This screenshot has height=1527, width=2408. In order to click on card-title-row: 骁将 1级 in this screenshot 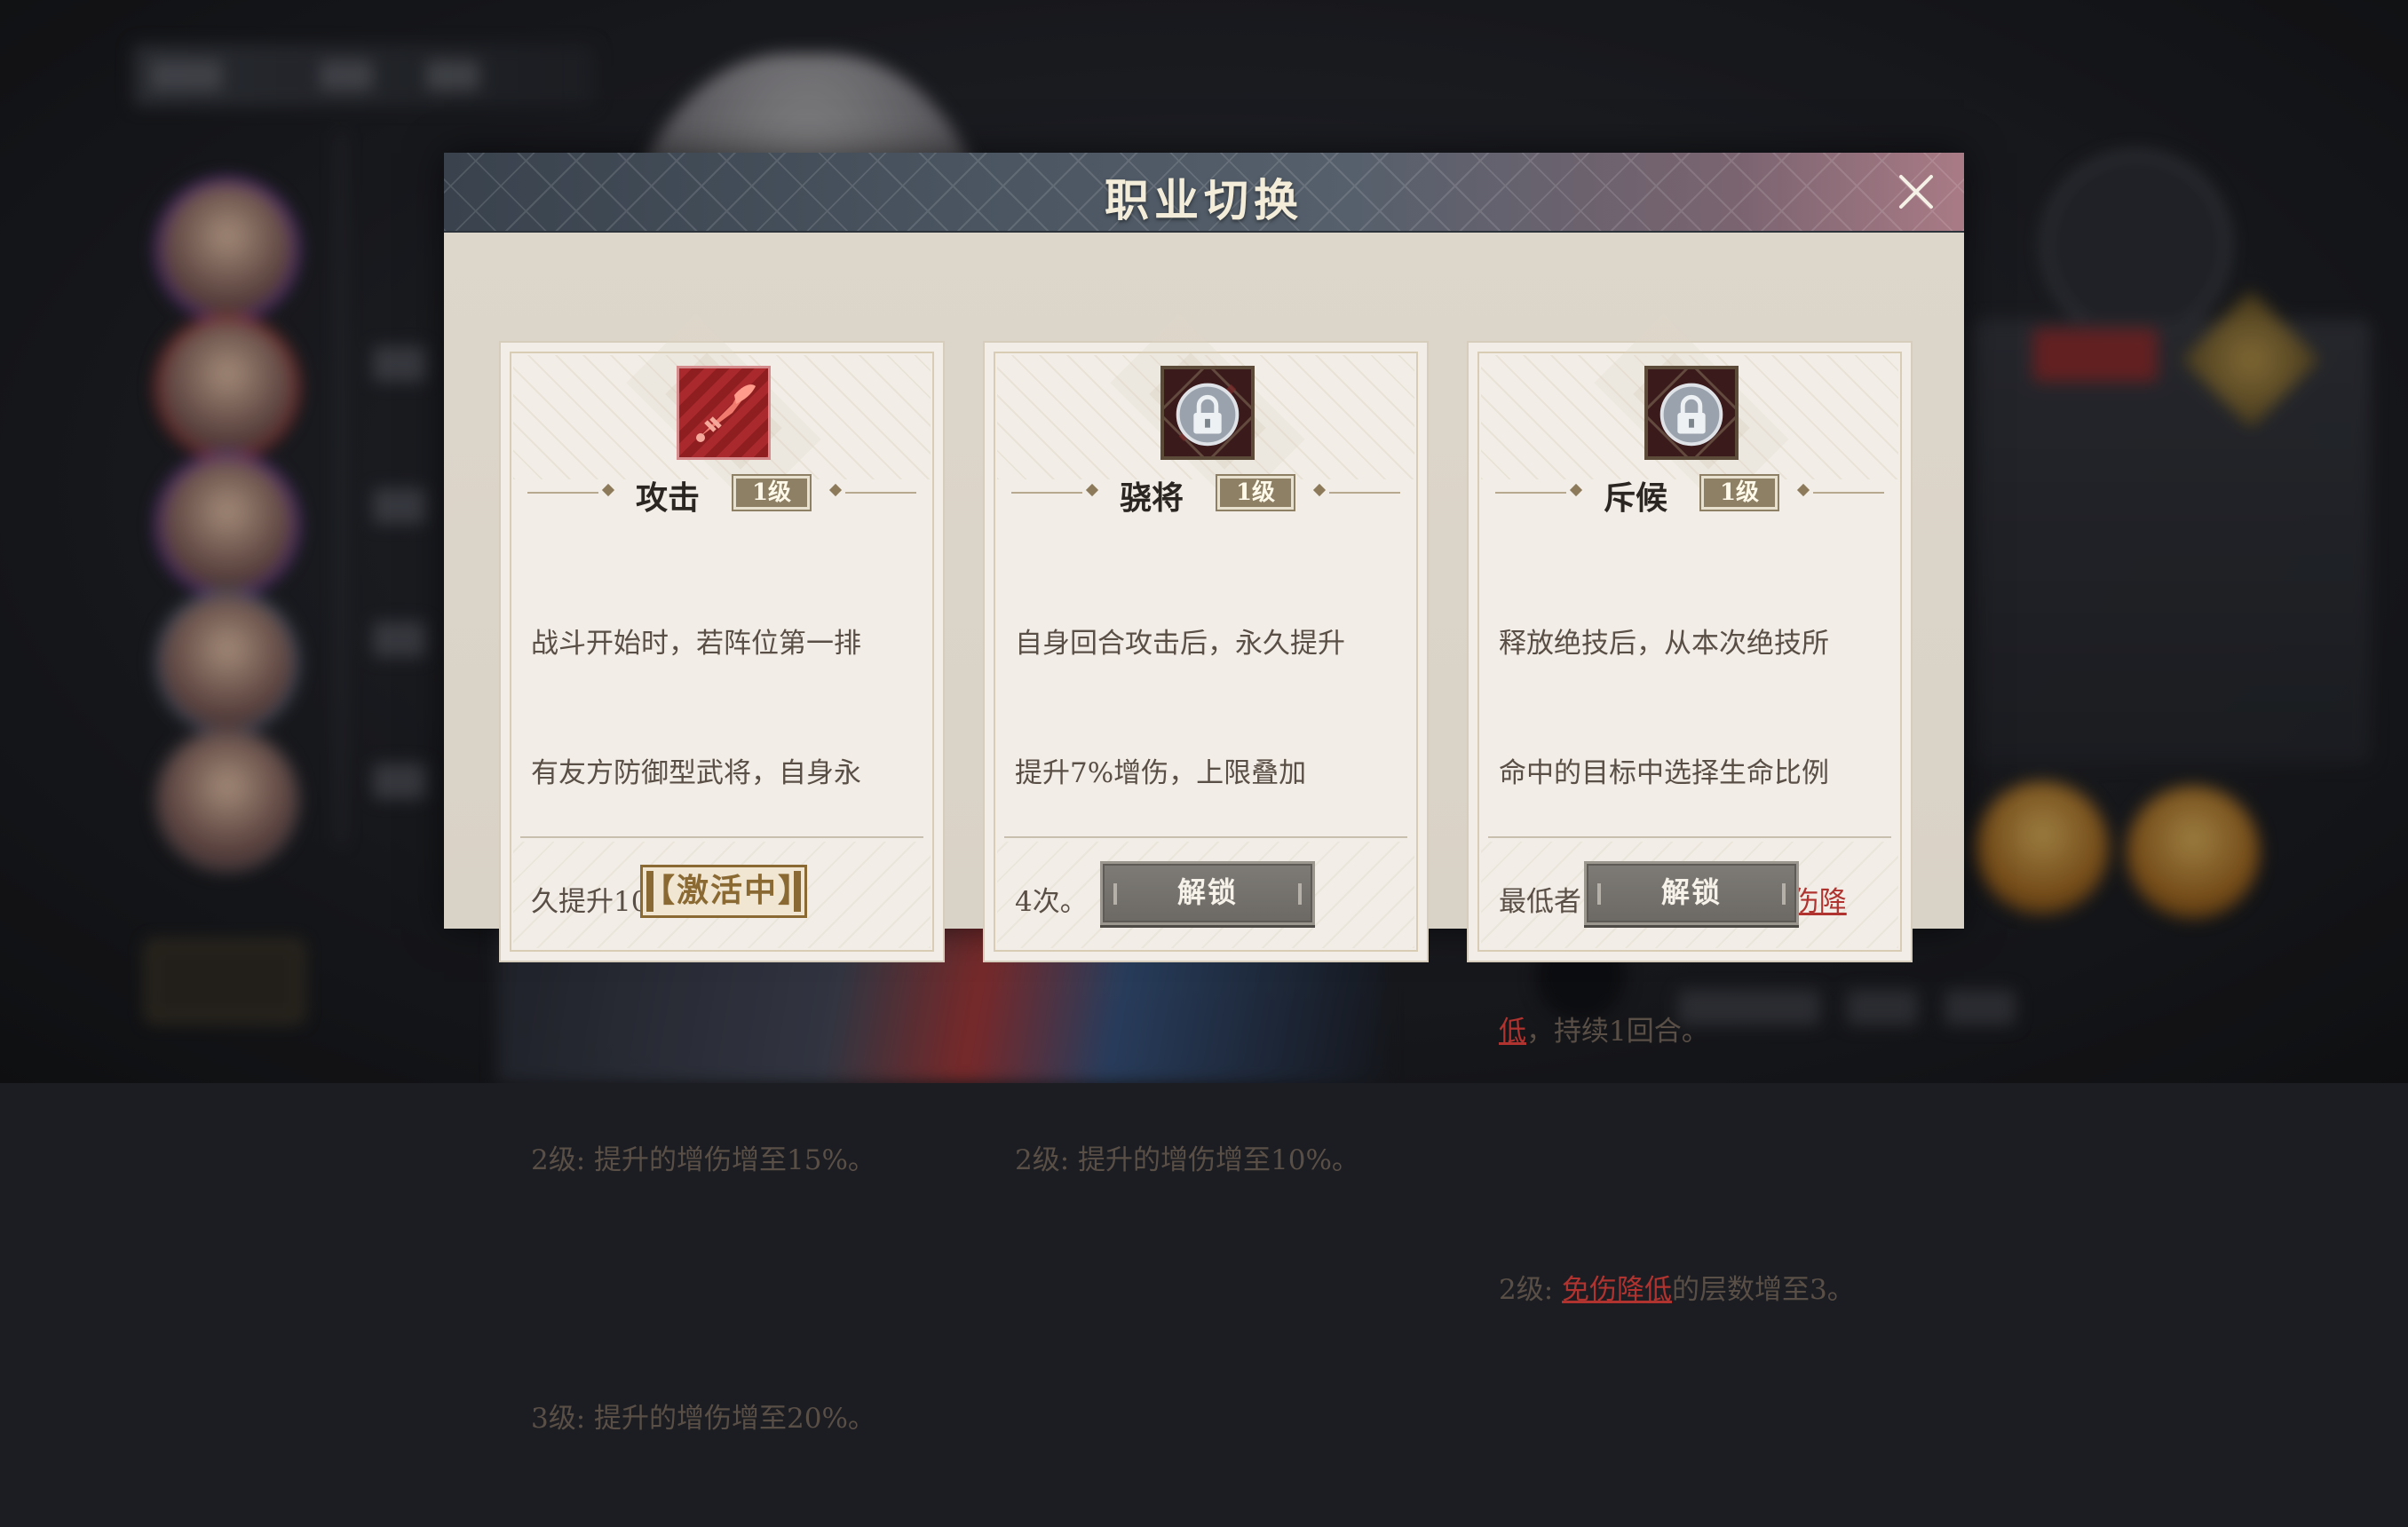, I will do `click(1206, 494)`.